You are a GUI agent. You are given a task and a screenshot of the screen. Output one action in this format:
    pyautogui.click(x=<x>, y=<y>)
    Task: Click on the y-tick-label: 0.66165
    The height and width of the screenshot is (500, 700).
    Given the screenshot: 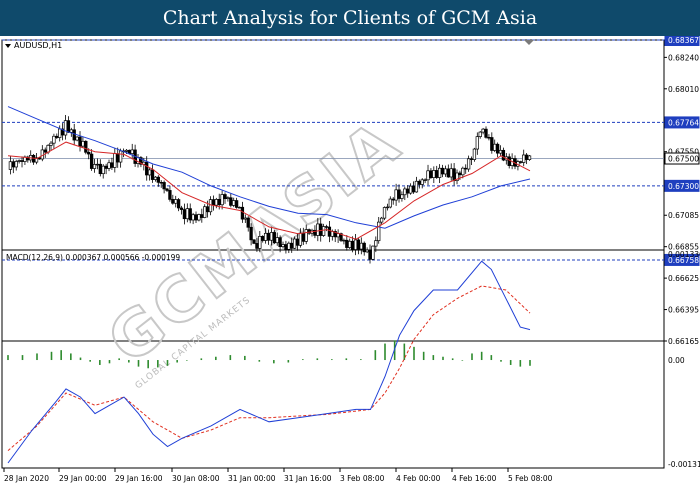 What is the action you would take?
    pyautogui.click(x=683, y=341)
    